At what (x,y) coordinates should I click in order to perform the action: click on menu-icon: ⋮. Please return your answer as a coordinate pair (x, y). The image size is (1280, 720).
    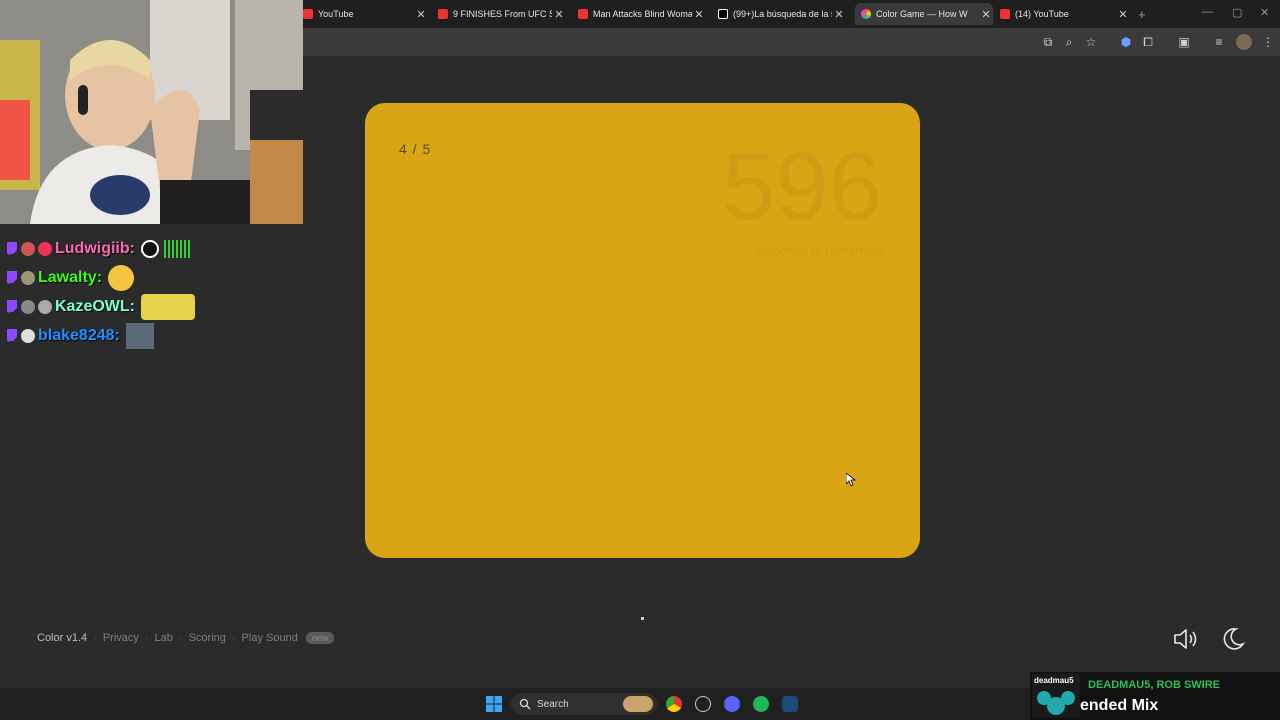
    Looking at the image, I should click on (1268, 42).